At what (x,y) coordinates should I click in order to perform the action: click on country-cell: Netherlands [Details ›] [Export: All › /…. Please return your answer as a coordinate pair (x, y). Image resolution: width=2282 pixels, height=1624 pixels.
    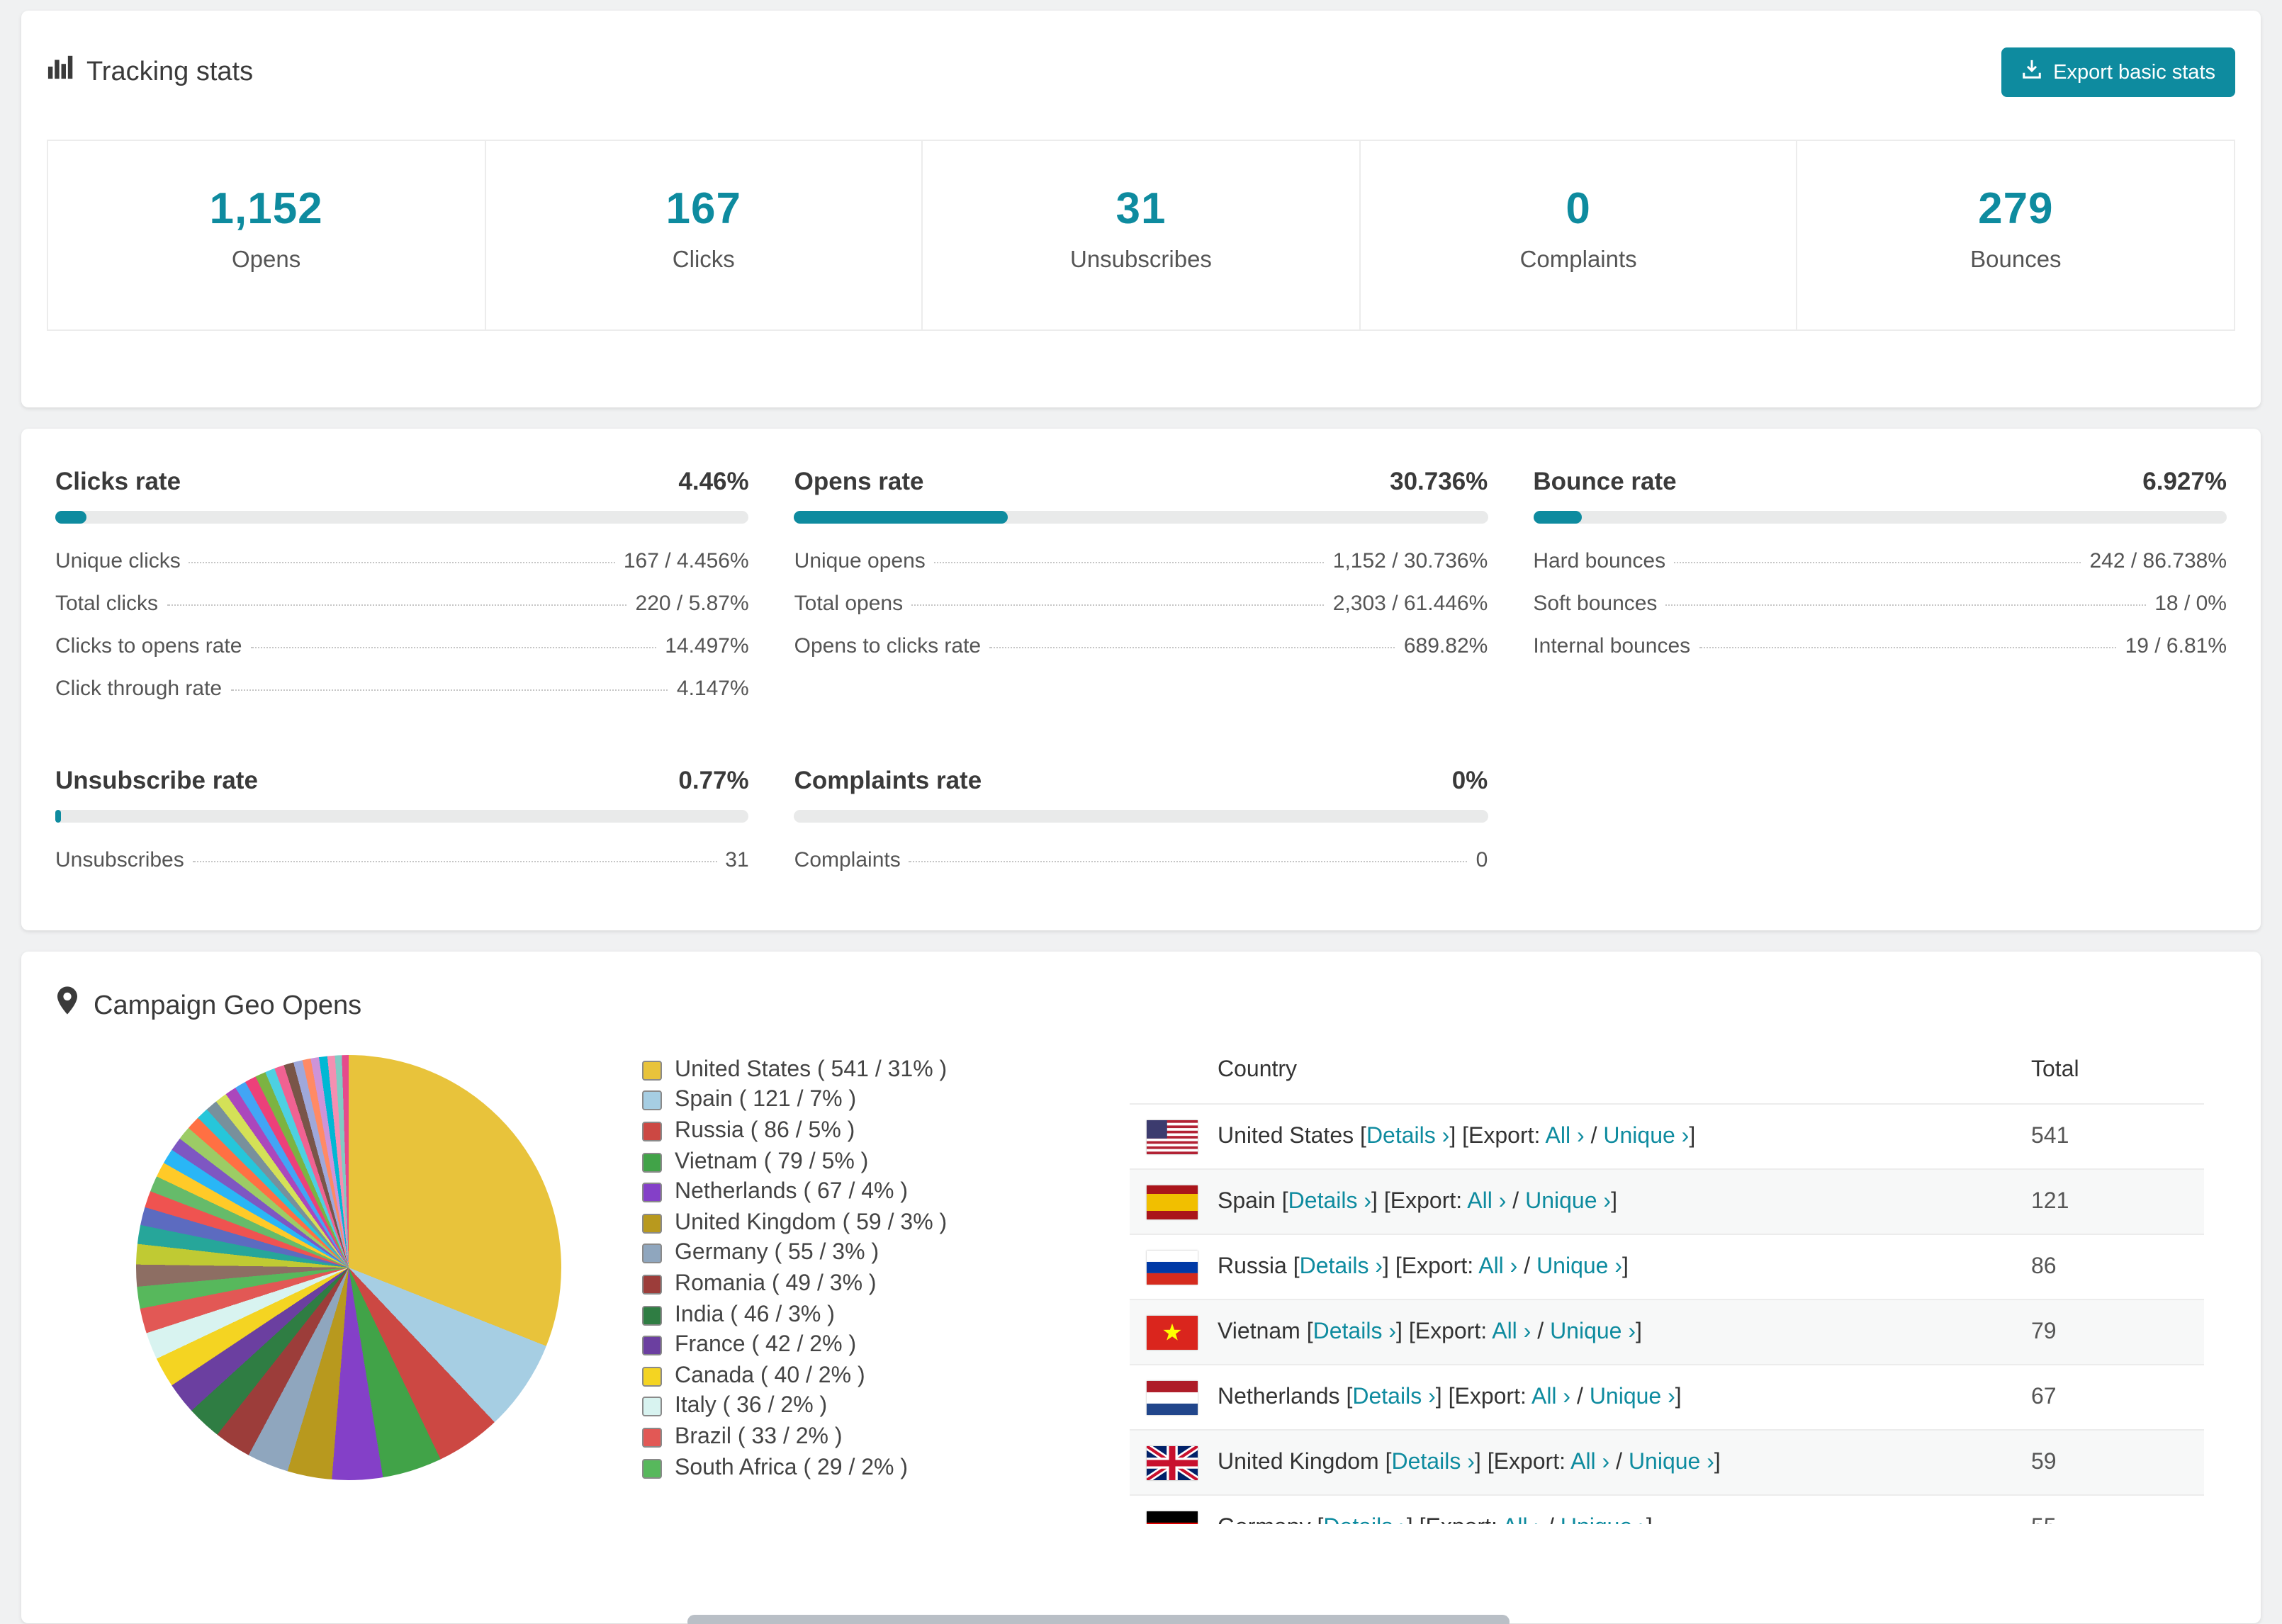
    Looking at the image, I should click on (1450, 1397).